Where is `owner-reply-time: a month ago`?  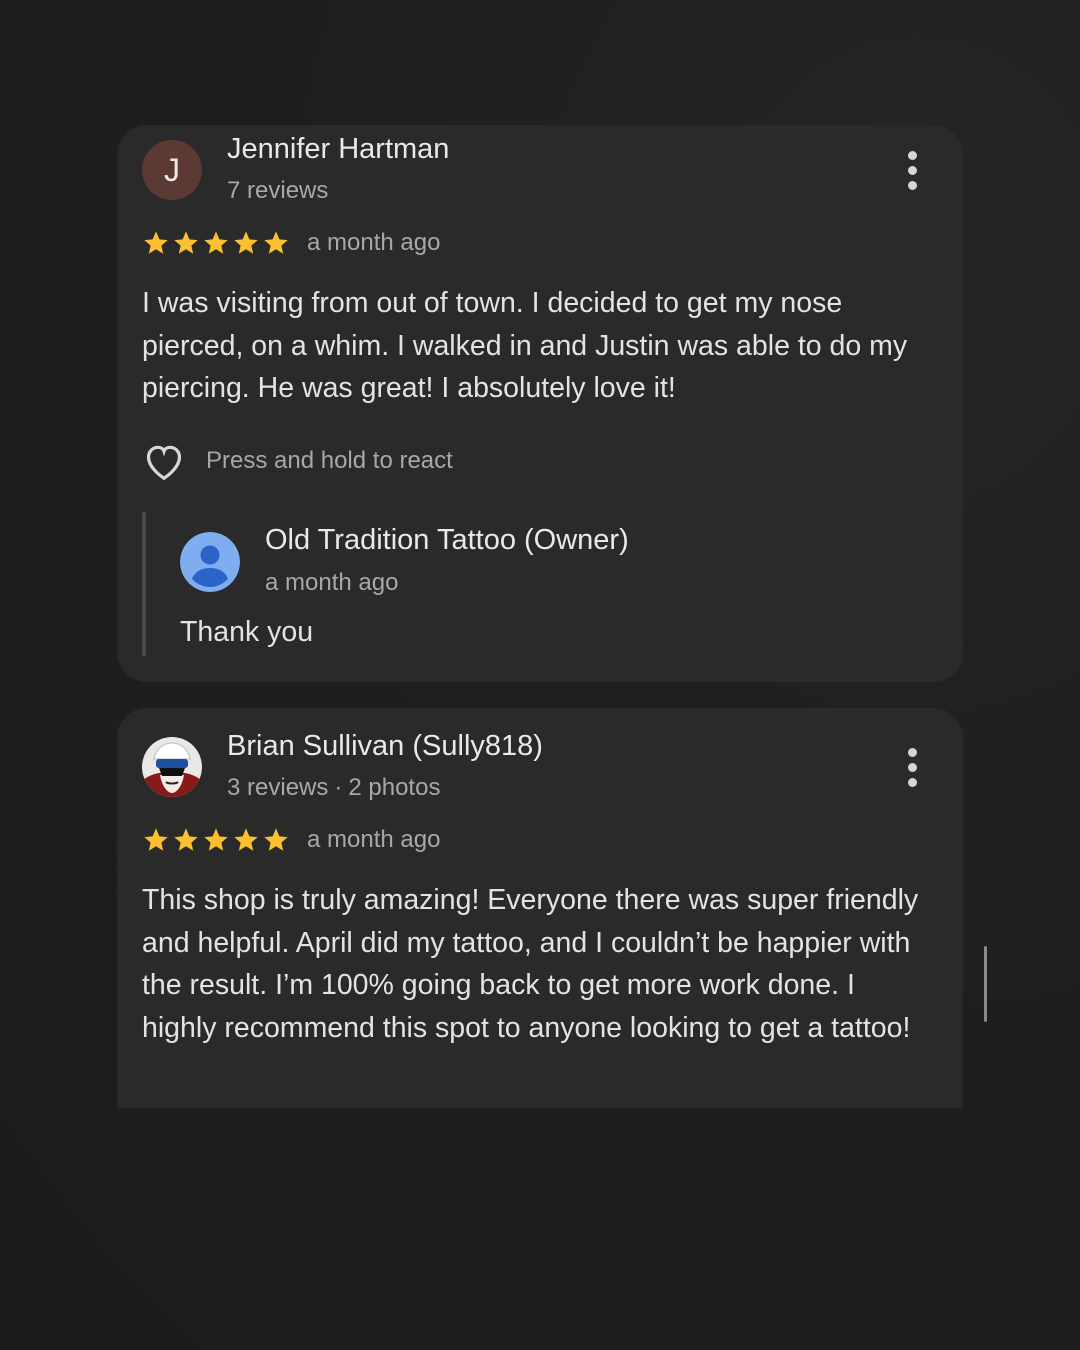 owner-reply-time: a month ago is located at coordinates (332, 582).